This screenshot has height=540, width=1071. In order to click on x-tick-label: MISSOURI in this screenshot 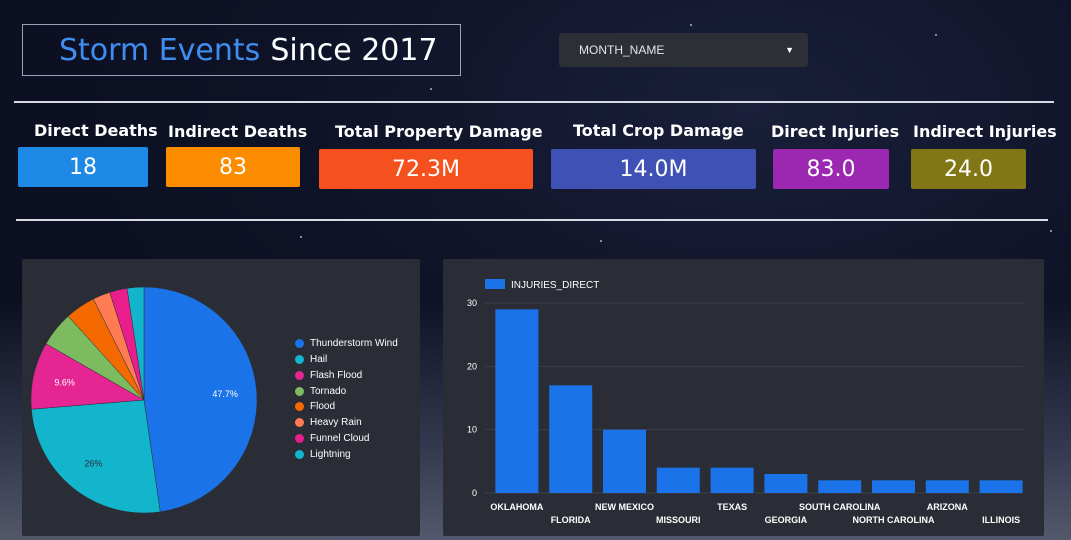, I will do `click(678, 520)`.